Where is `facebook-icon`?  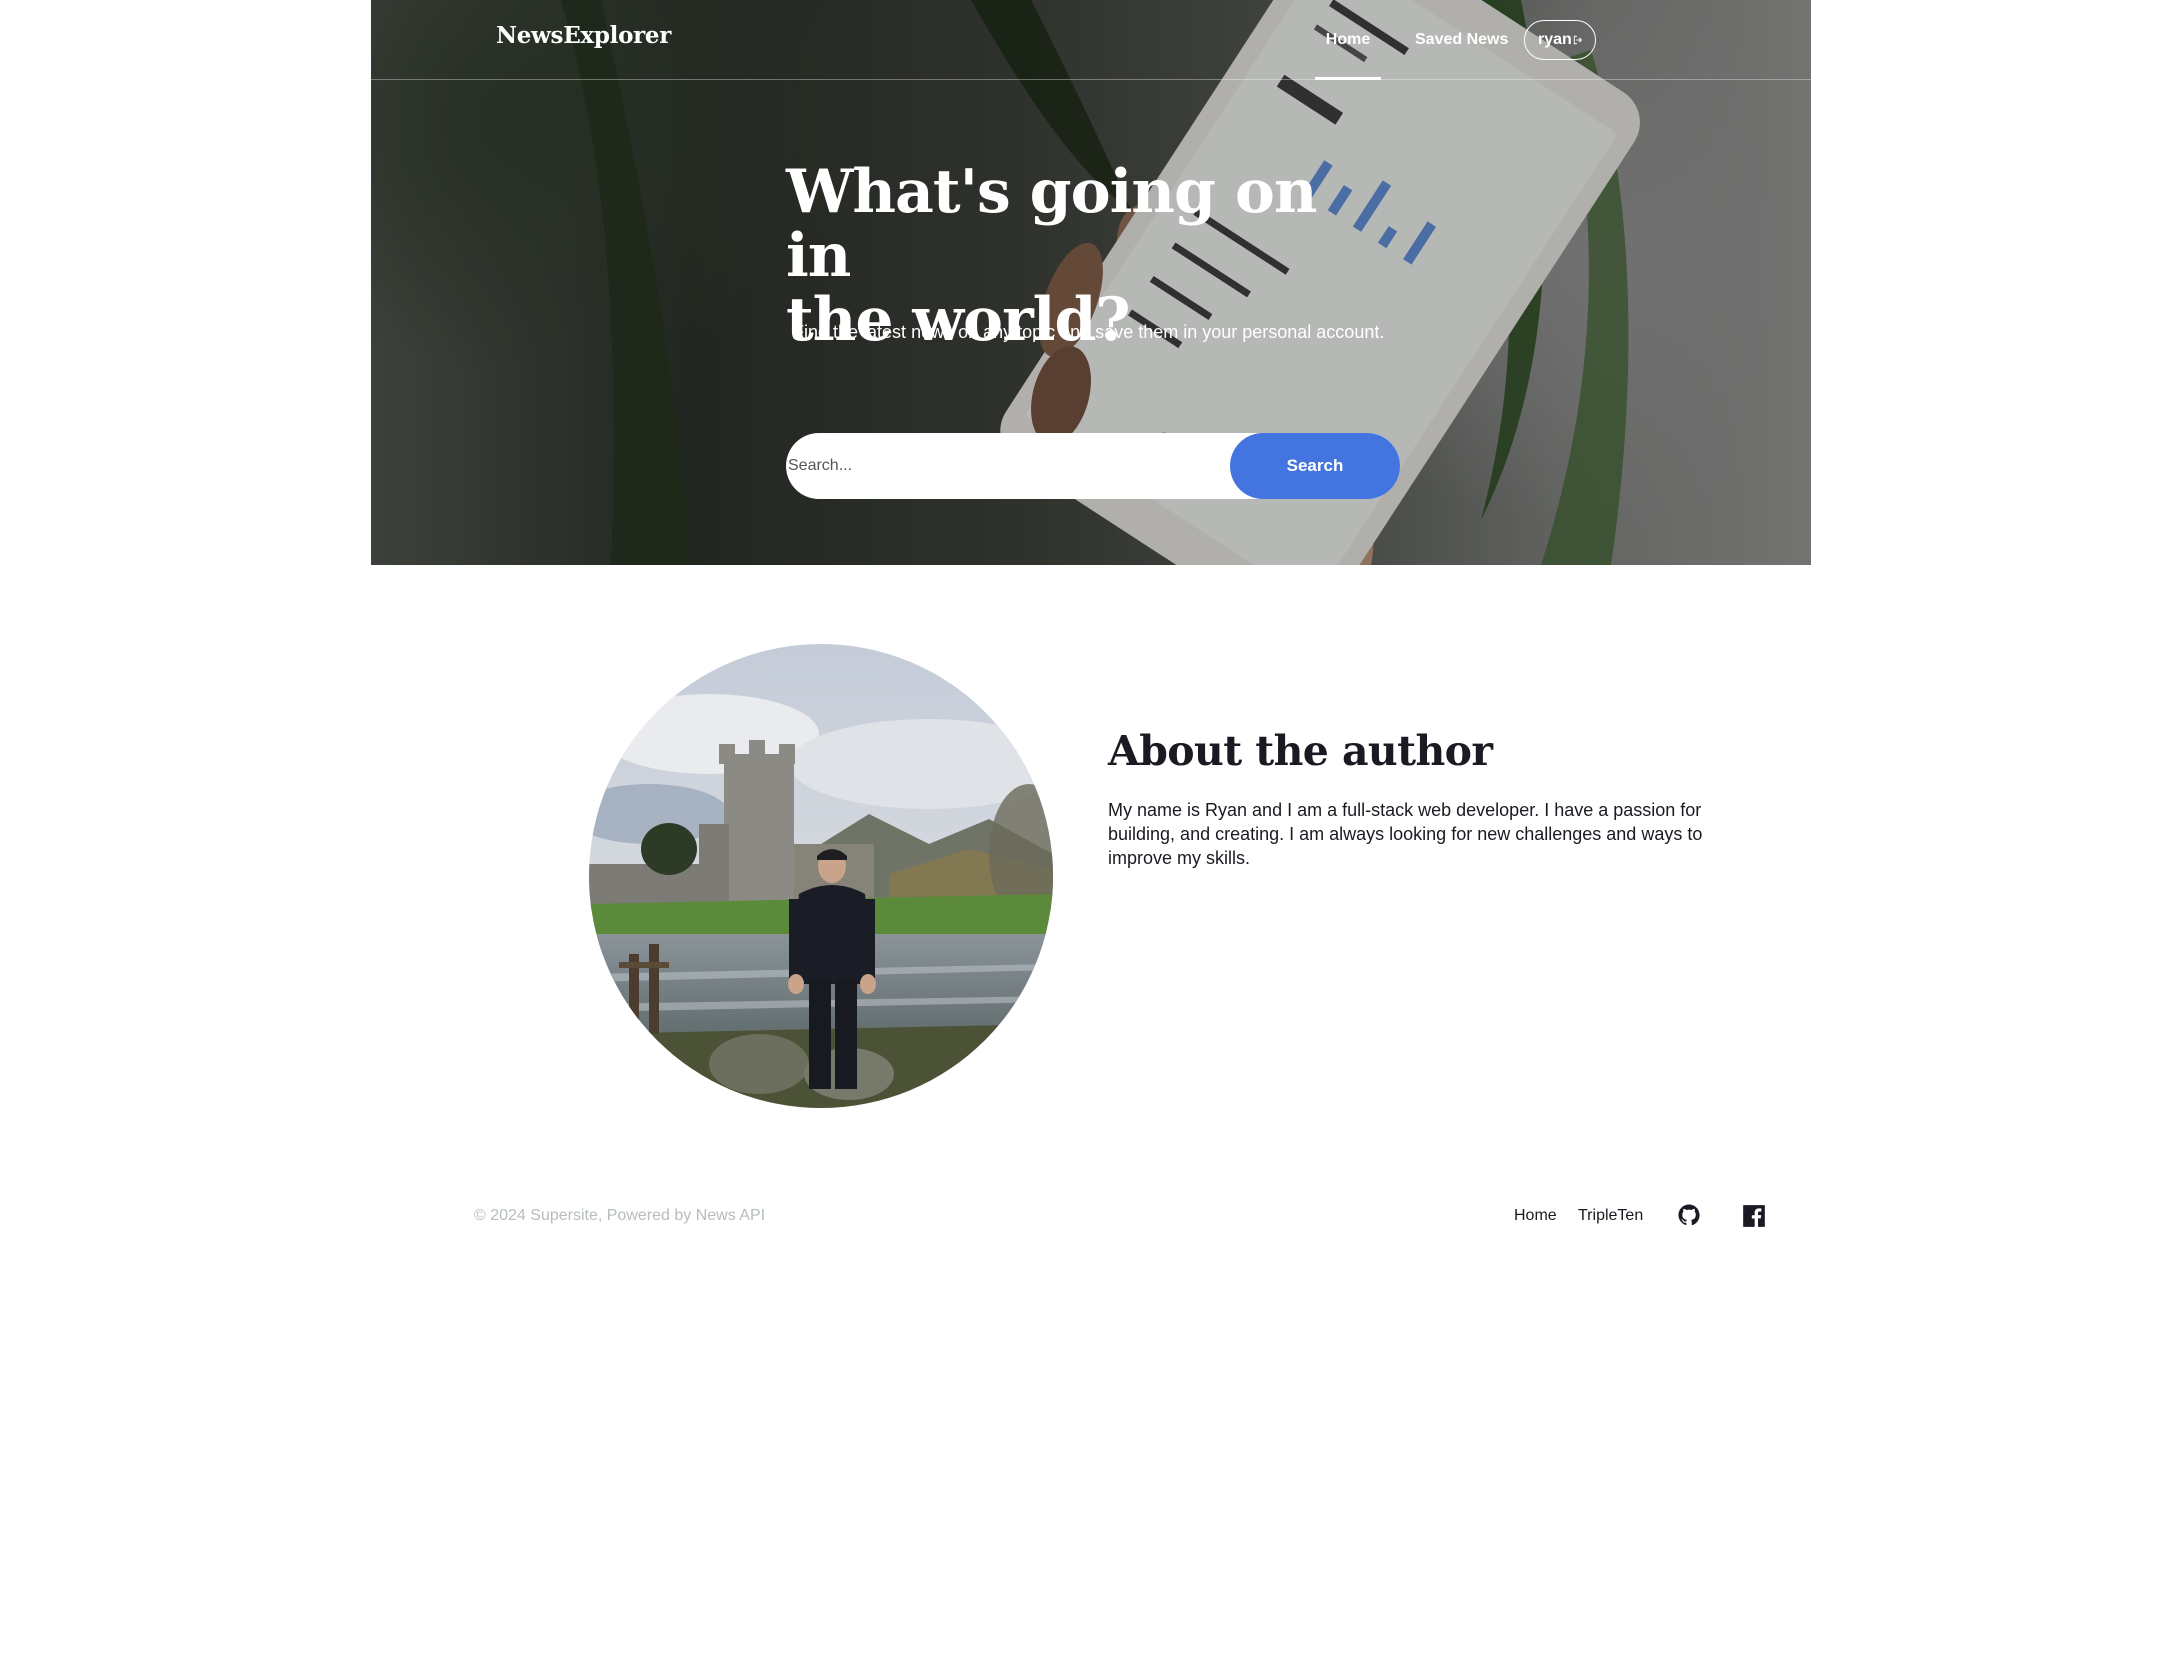 facebook-icon is located at coordinates (1754, 1216).